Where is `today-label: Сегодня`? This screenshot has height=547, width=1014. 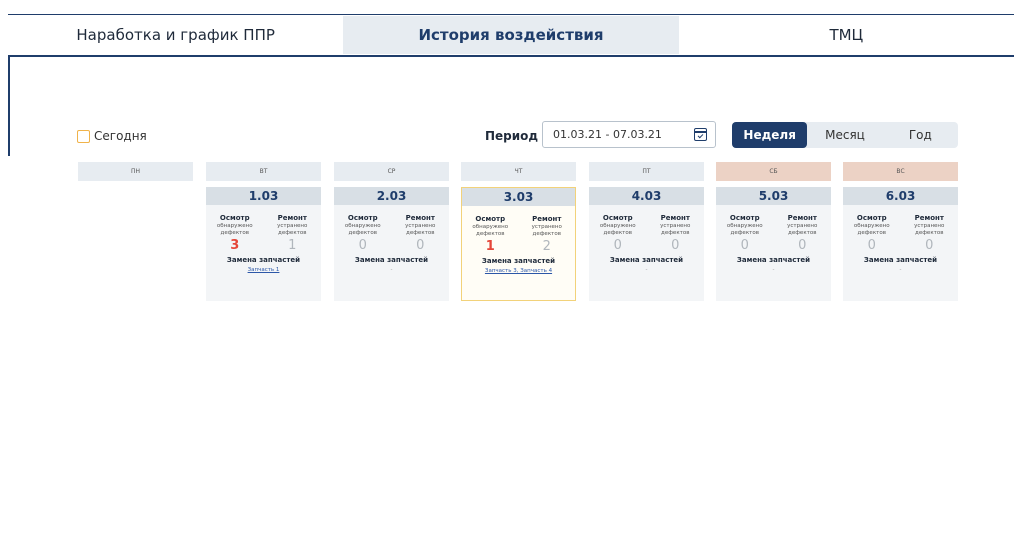
today-label: Сегодня is located at coordinates (120, 136).